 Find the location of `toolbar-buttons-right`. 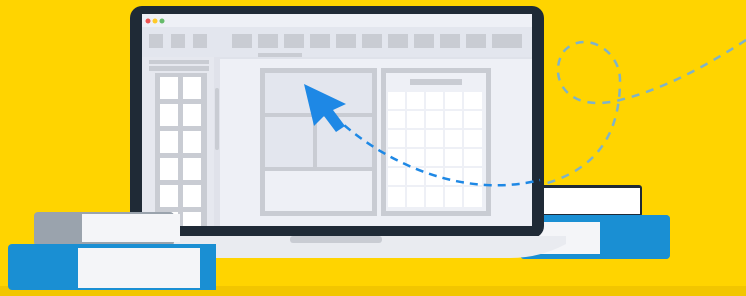

toolbar-buttons-right is located at coordinates (377, 41).